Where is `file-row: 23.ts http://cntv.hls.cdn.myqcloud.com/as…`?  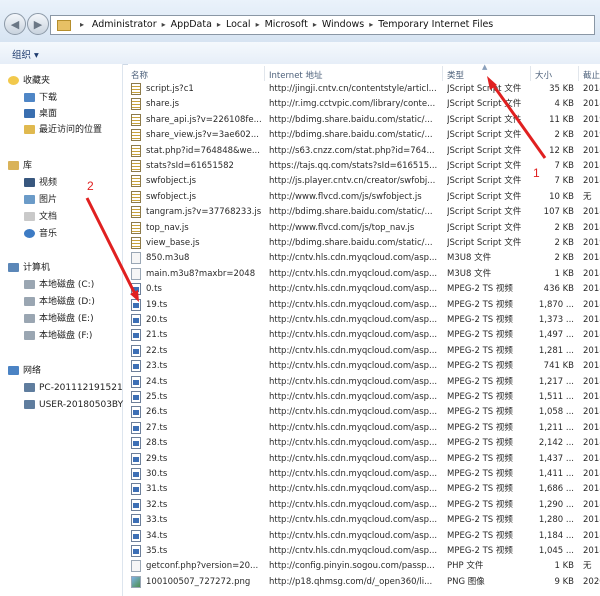
file-row: 23.ts http://cntv.hls.cdn.myqcloud.com/as… is located at coordinates (364, 366).